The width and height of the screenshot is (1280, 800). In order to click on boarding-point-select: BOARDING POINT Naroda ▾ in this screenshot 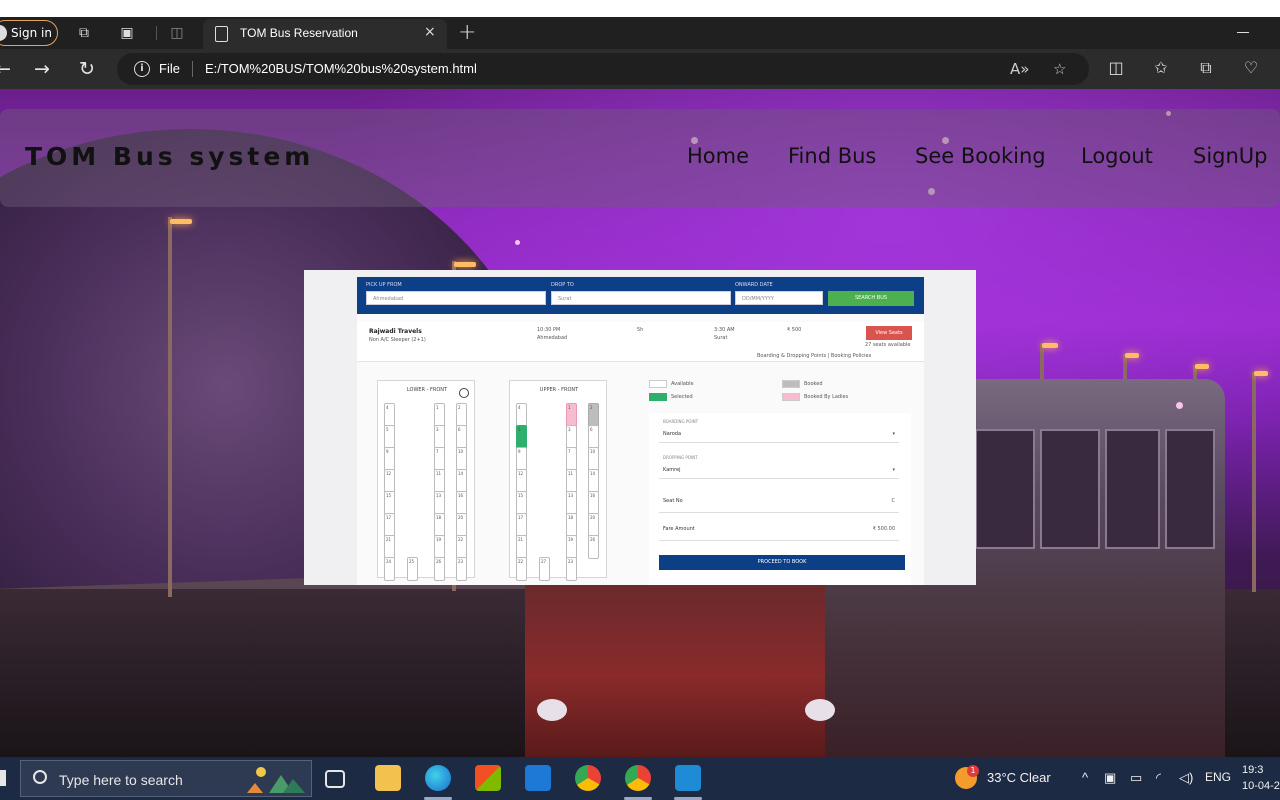, I will do `click(779, 431)`.